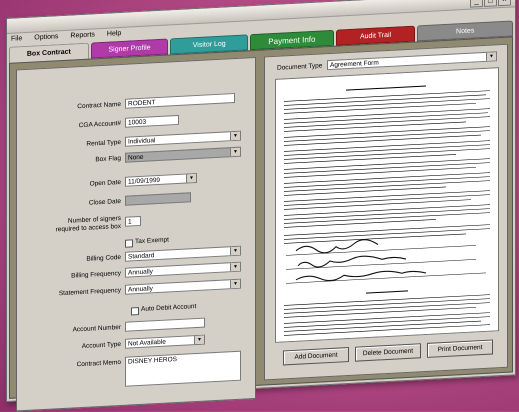 The image size is (519, 412). What do you see at coordinates (316, 356) in the screenshot?
I see `add-document-button: Add Document` at bounding box center [316, 356].